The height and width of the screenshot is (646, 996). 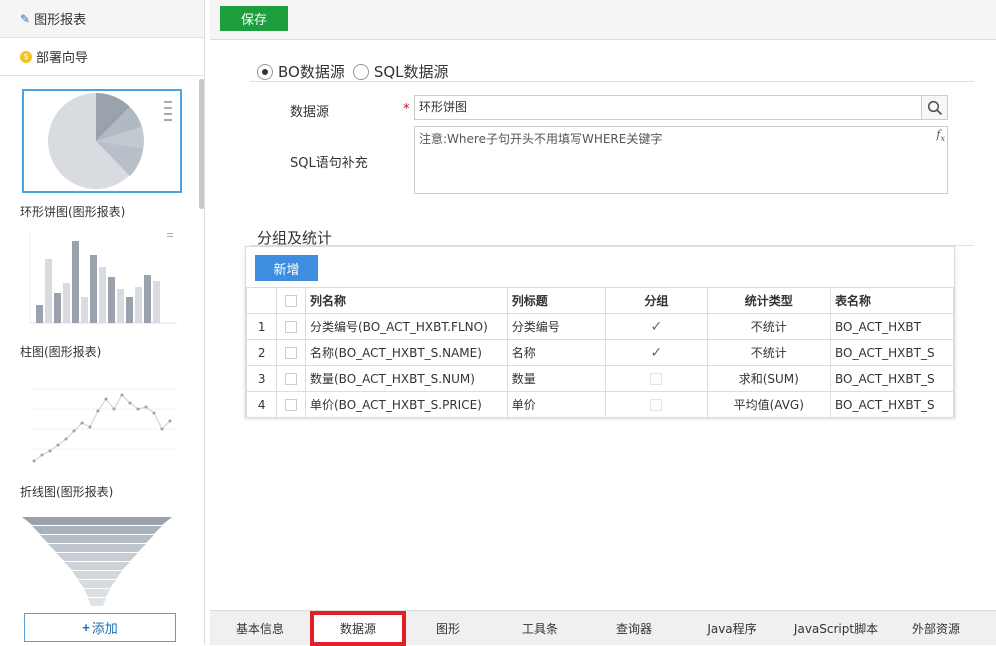 What do you see at coordinates (60, 20) in the screenshot?
I see `sidebar-title: 图形报表` at bounding box center [60, 20].